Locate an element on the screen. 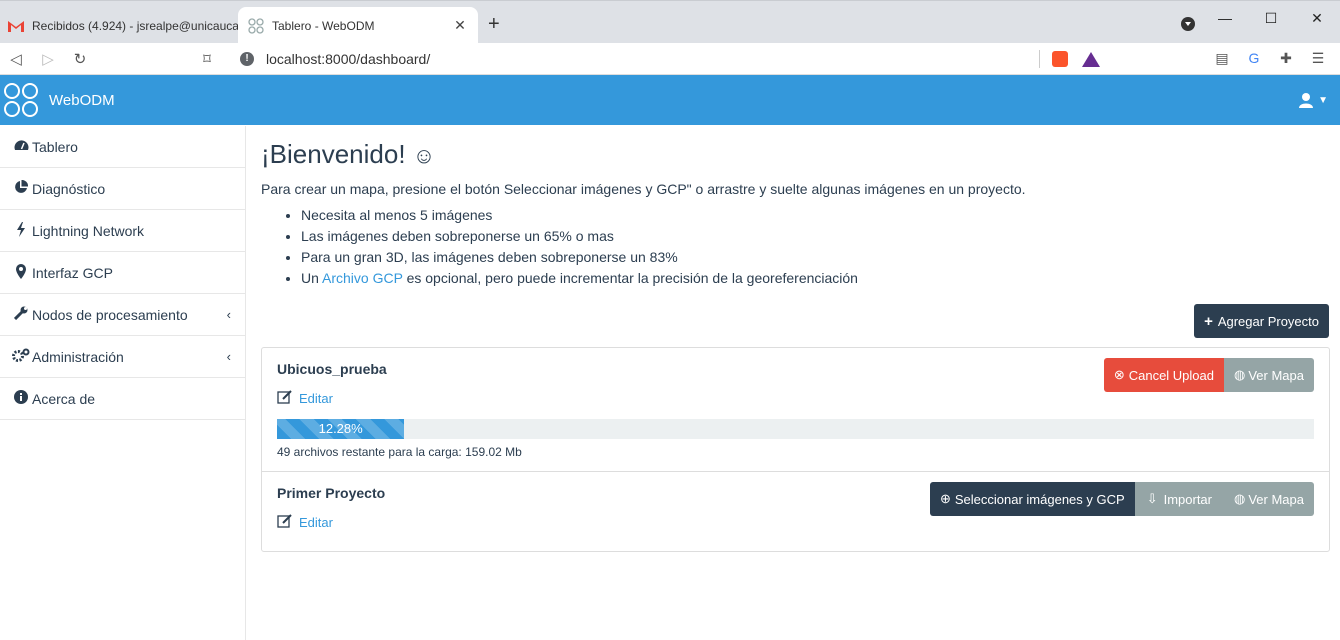  minimize-icon: — is located at coordinates (1225, 18).